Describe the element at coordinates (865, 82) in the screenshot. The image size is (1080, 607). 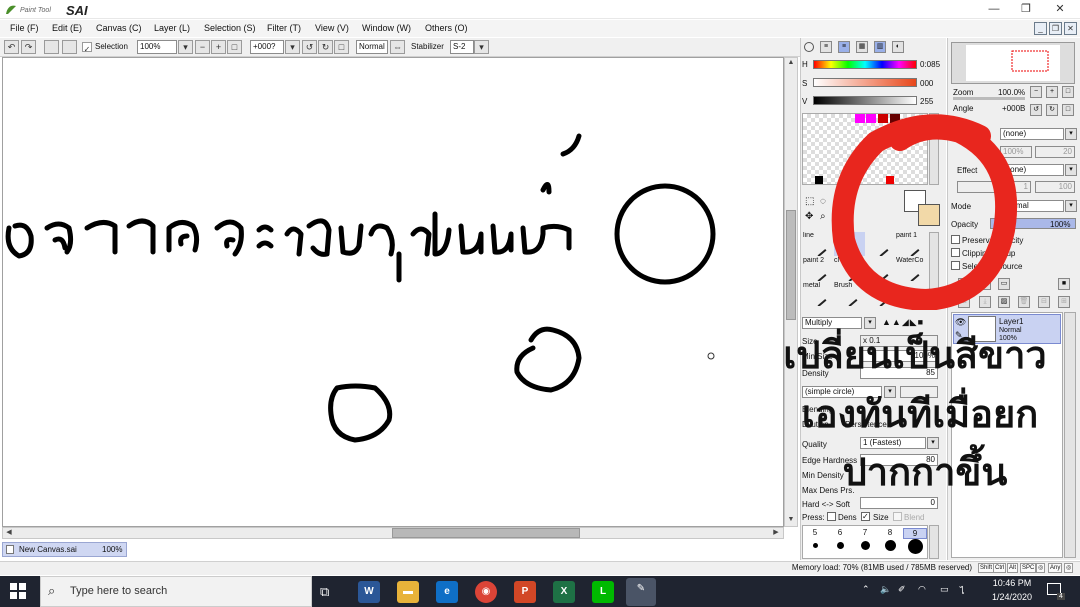
I see `saturation-slider` at that location.